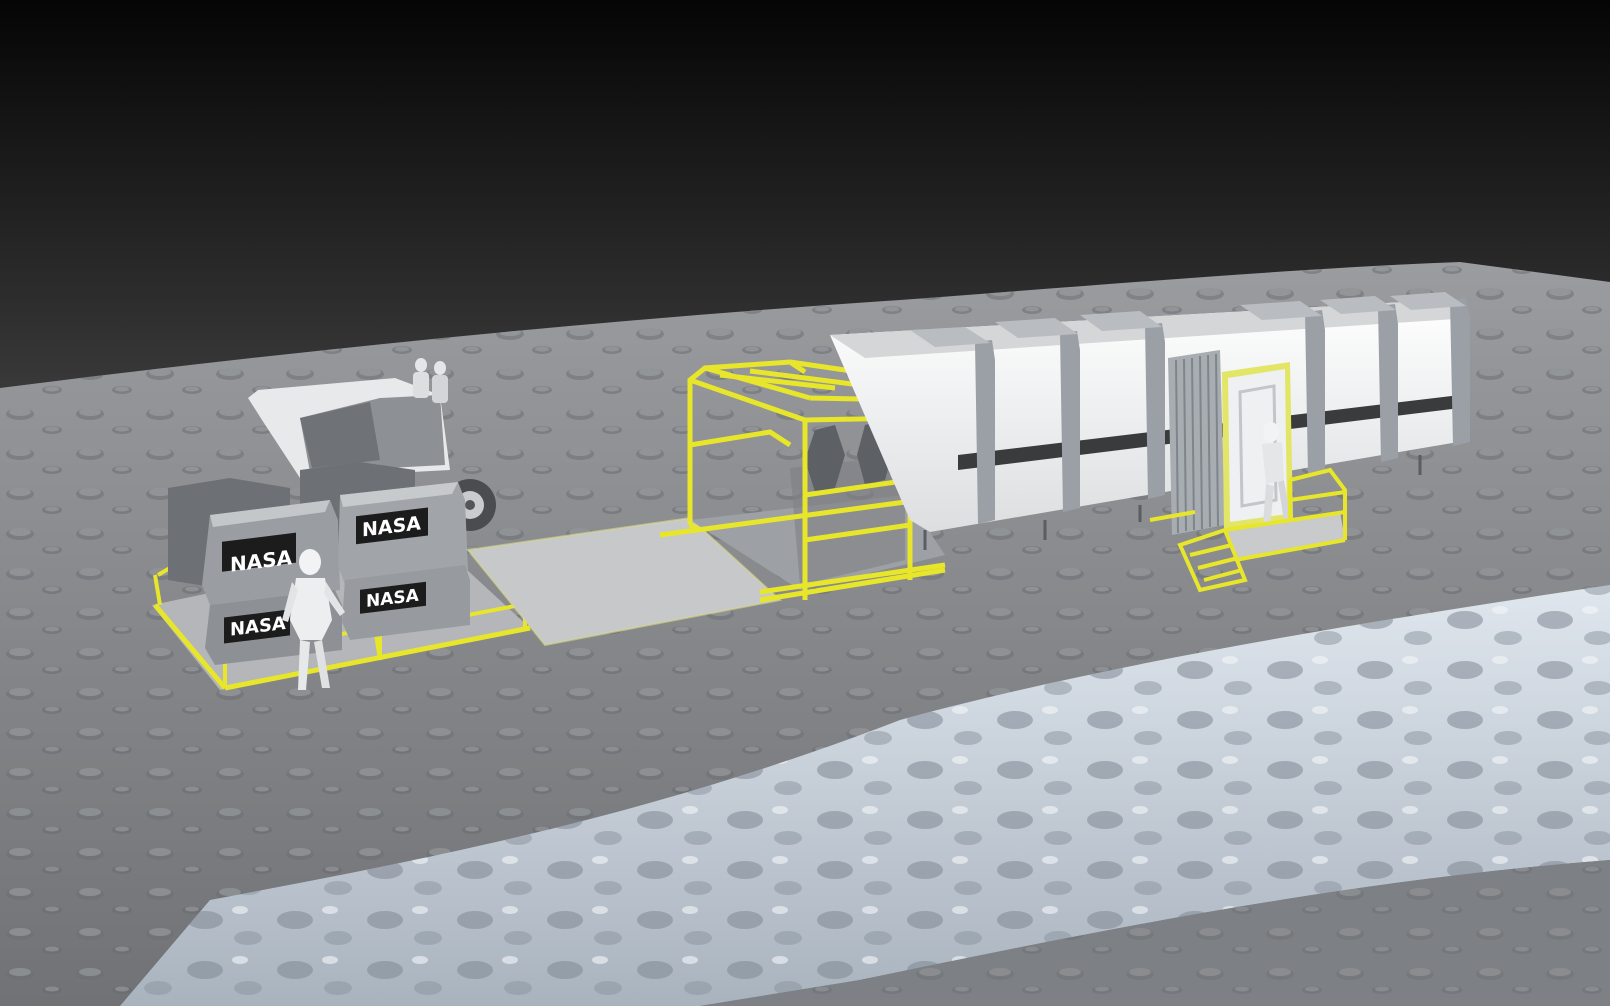 The image size is (1610, 1006). What do you see at coordinates (1230, 442) in the screenshot?
I see `habitat-airlock` at bounding box center [1230, 442].